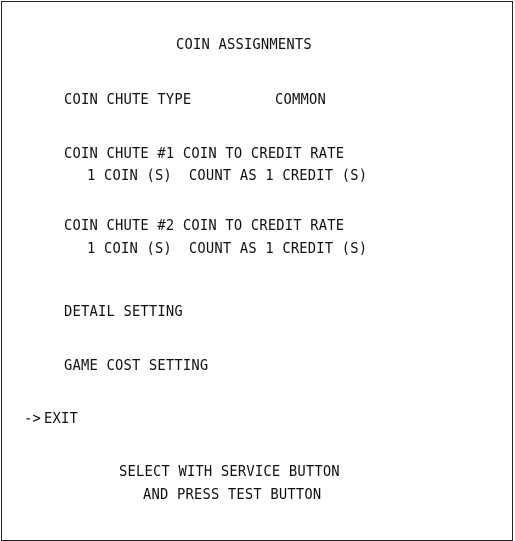 The width and height of the screenshot is (515, 541). What do you see at coordinates (227, 175) in the screenshot?
I see `coin-chute-1-rate: 1 COIN (S) COUNT AS 1 CREDIT (S)` at bounding box center [227, 175].